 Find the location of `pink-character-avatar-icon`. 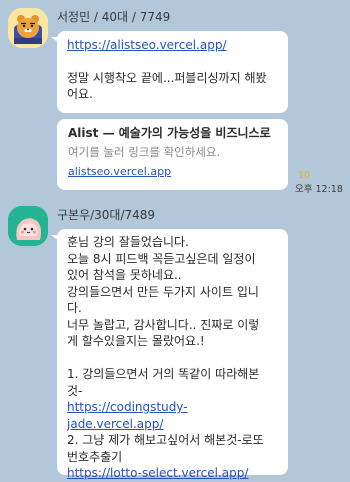

pink-character-avatar-icon is located at coordinates (28, 226).